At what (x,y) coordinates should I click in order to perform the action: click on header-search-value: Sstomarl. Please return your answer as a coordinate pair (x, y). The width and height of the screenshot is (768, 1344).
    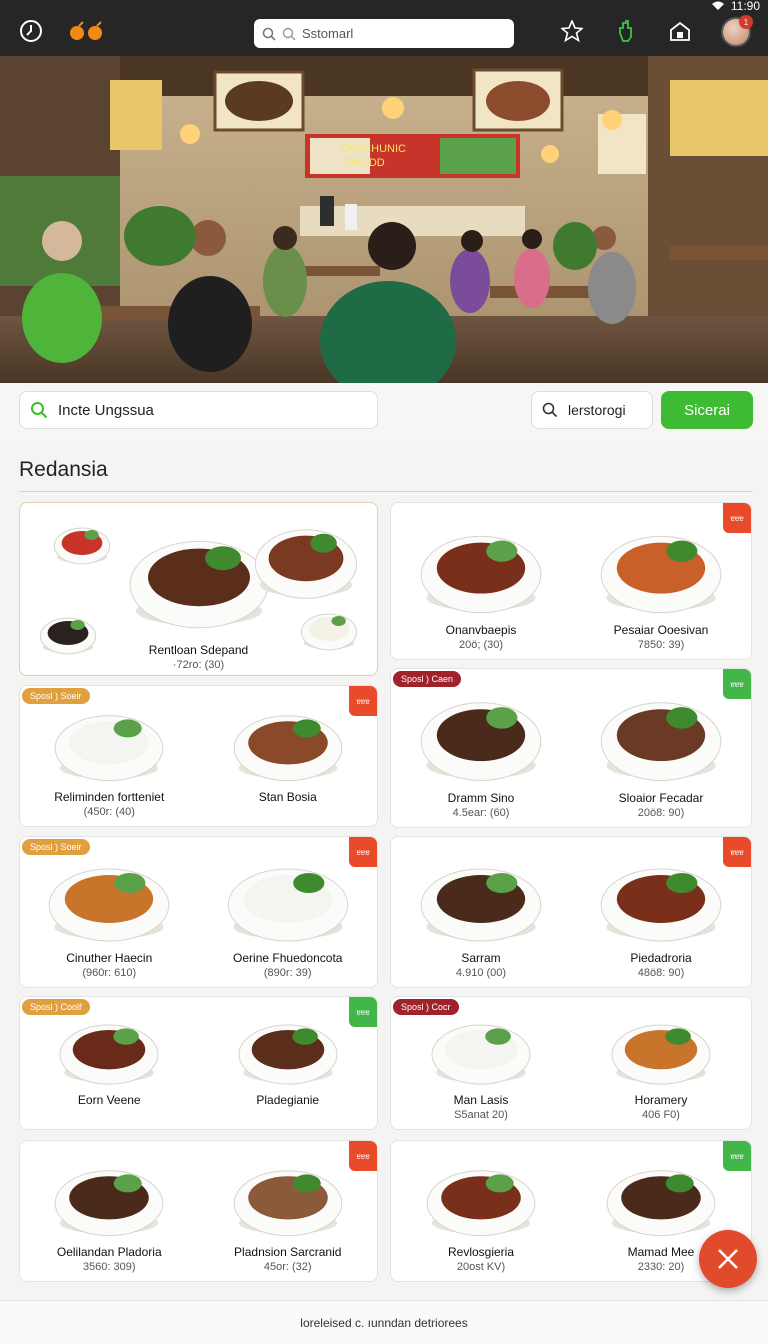
    Looking at the image, I should click on (328, 33).